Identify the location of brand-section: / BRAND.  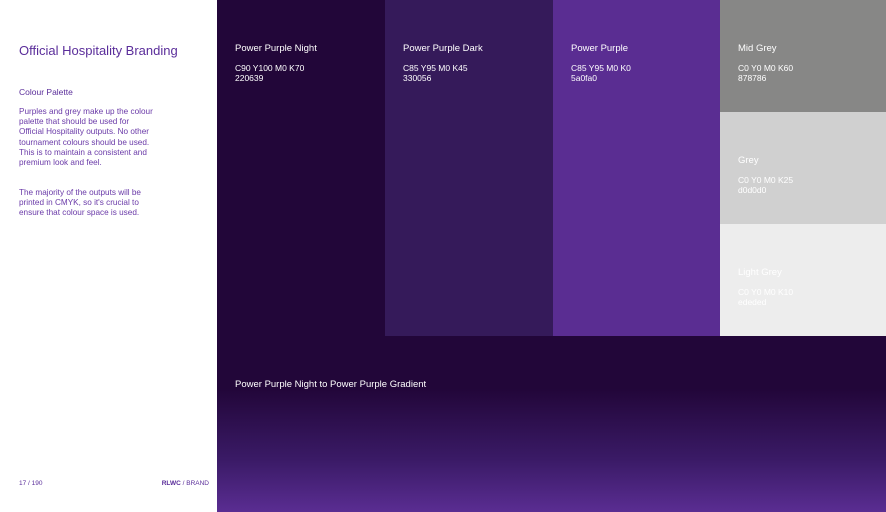
(194, 483).